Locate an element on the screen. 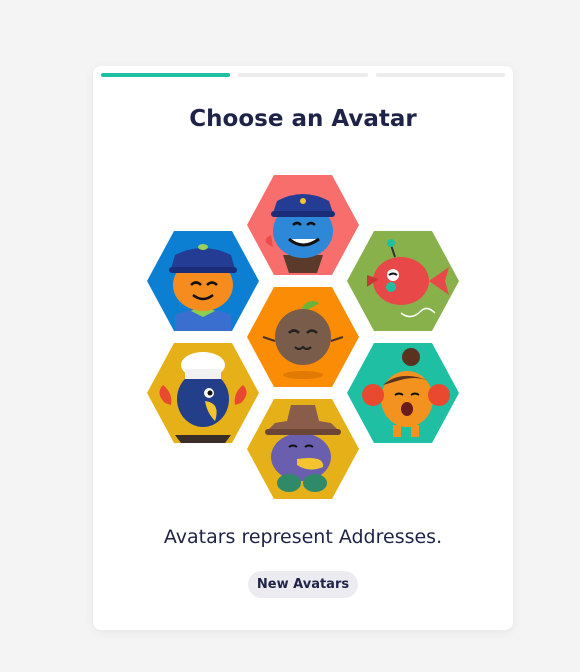 The height and width of the screenshot is (672, 580). avatar-fish is located at coordinates (403, 281).